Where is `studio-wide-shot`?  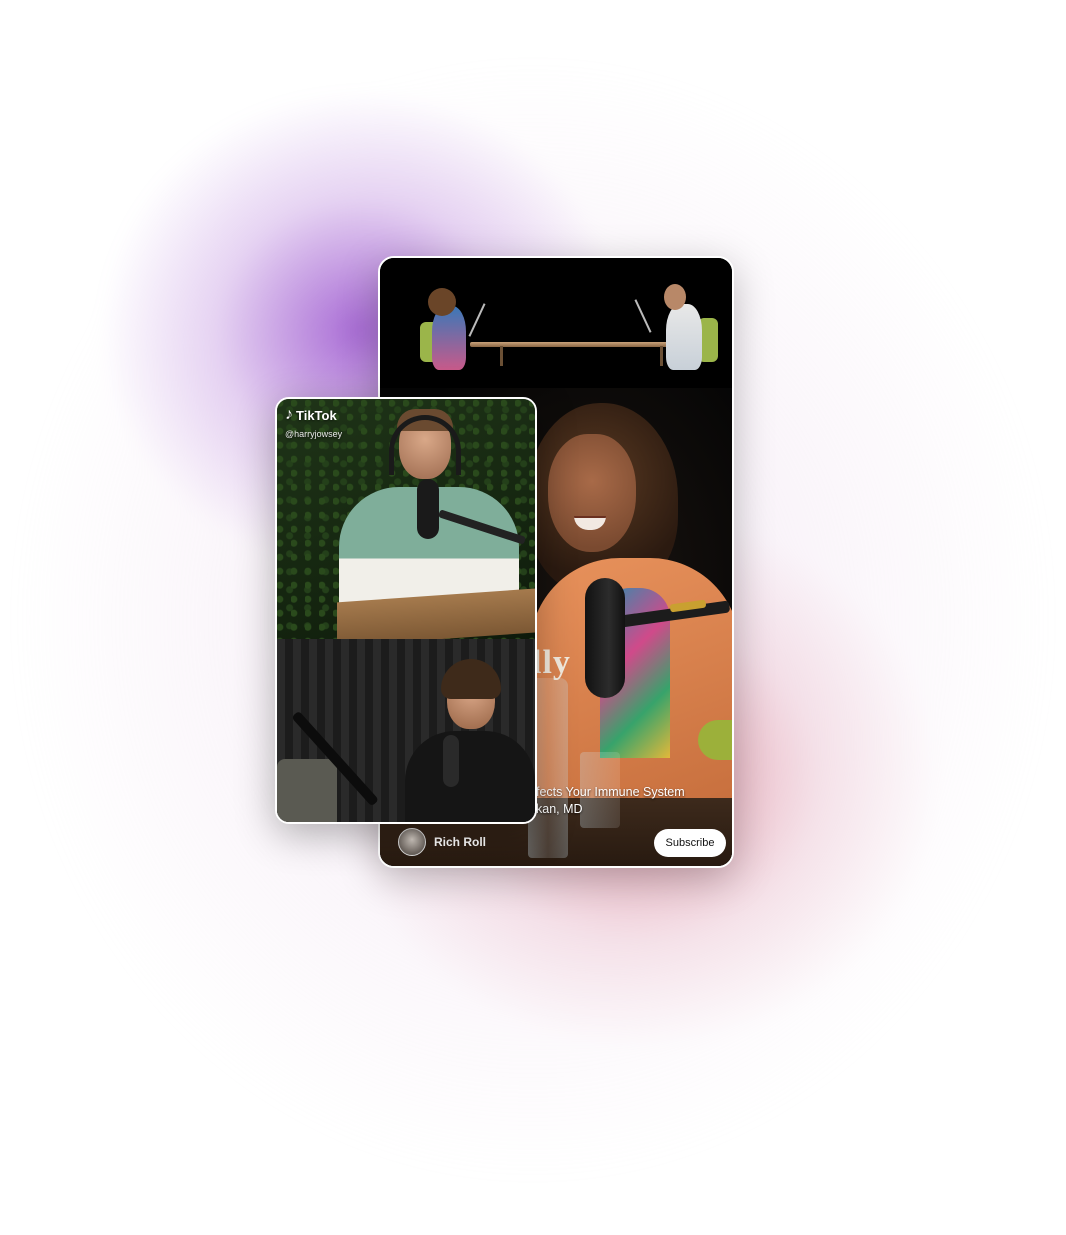 studio-wide-shot is located at coordinates (556, 323).